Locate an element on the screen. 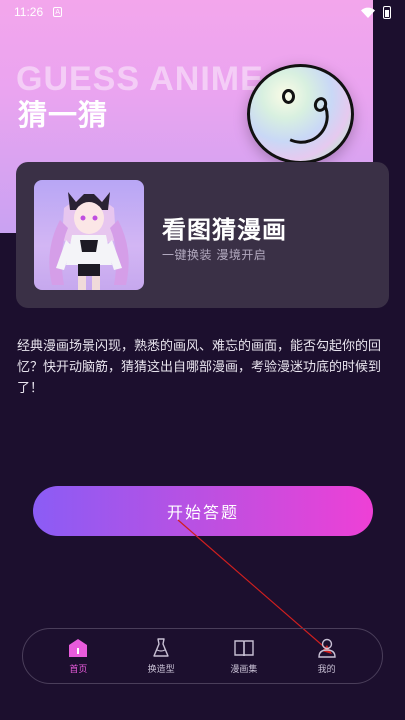 This screenshot has width=405, height=720. anime-character-illustration is located at coordinates (89, 241).